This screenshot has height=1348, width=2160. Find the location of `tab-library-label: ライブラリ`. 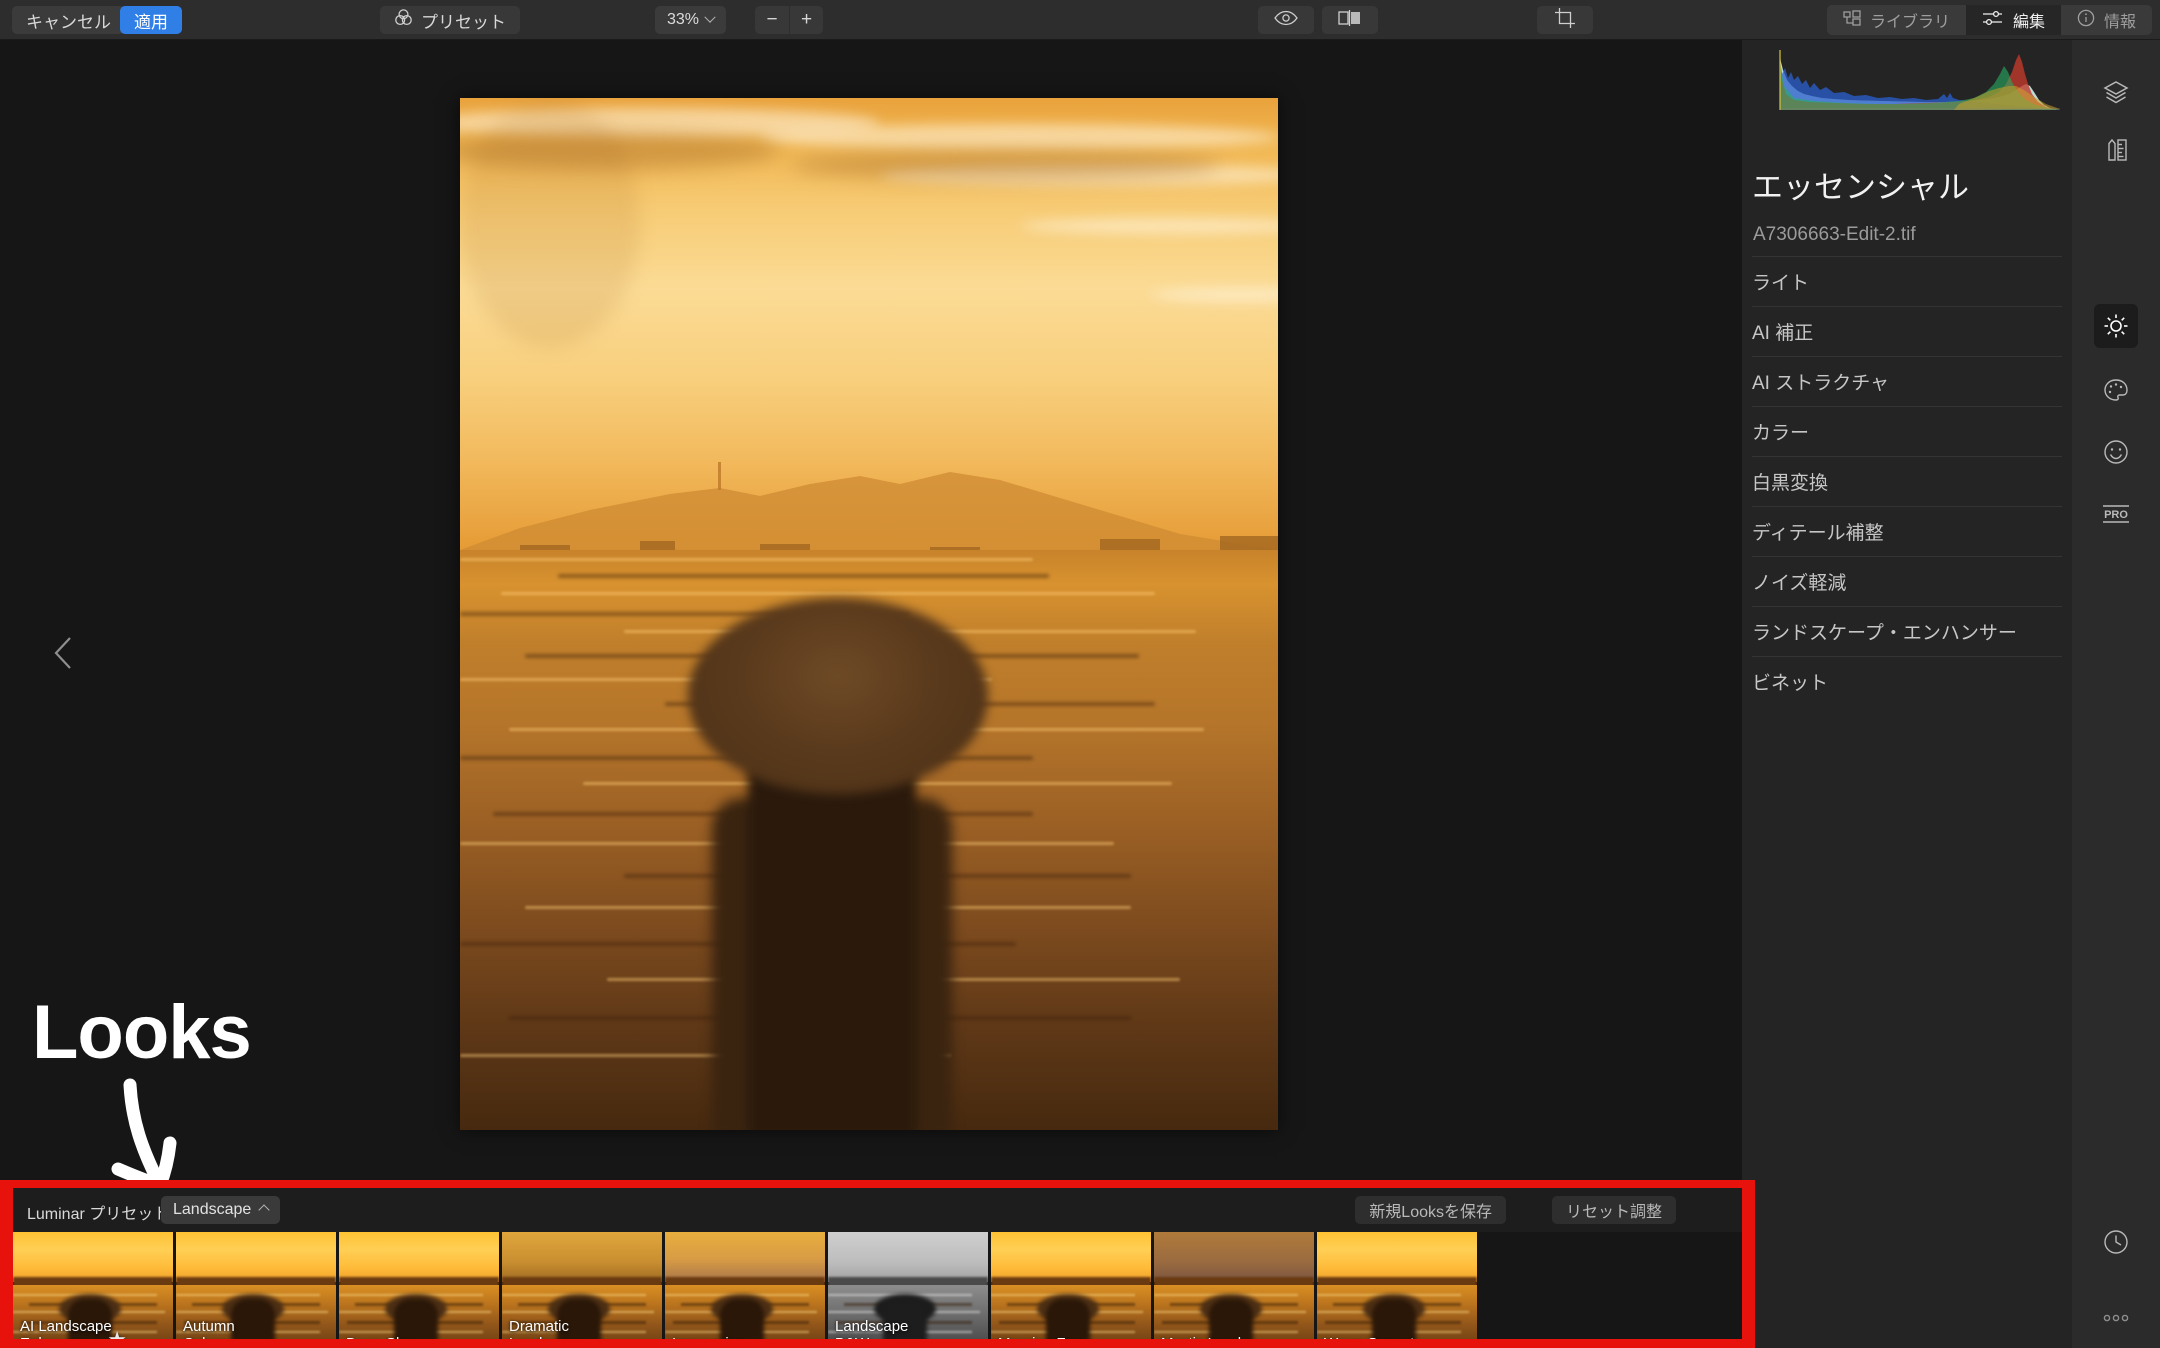

tab-library-label: ライブラリ is located at coordinates (1909, 22).